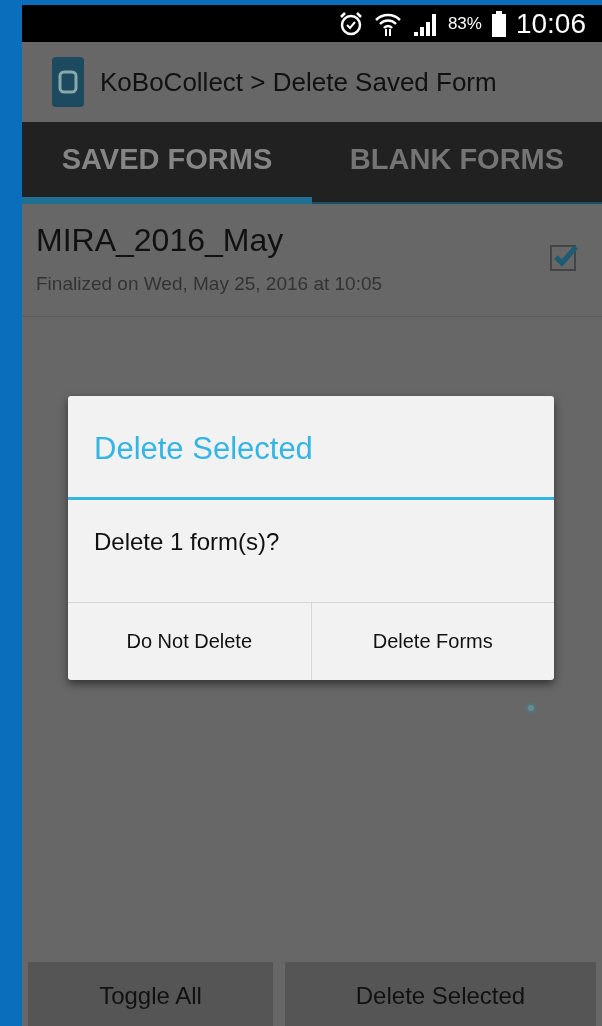  Describe the element at coordinates (68, 82) in the screenshot. I see `app-logo-icon` at that location.